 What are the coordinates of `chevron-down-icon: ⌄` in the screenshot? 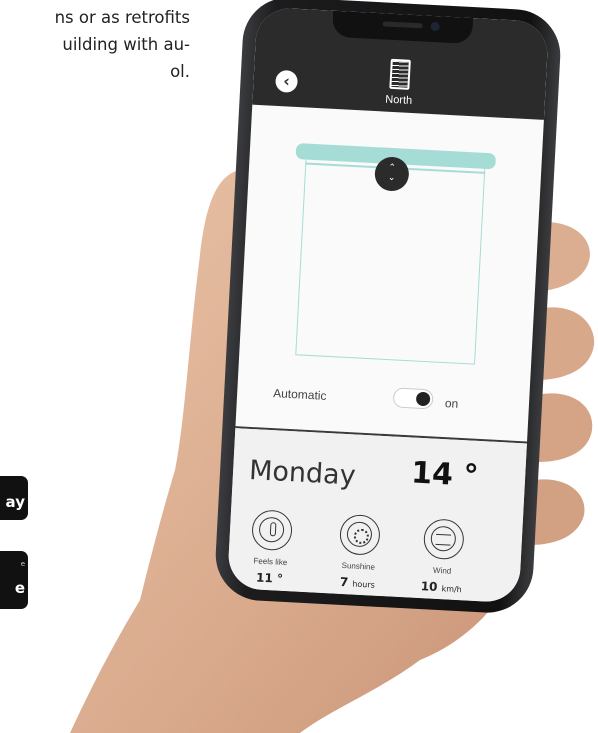 It's located at (391, 178).